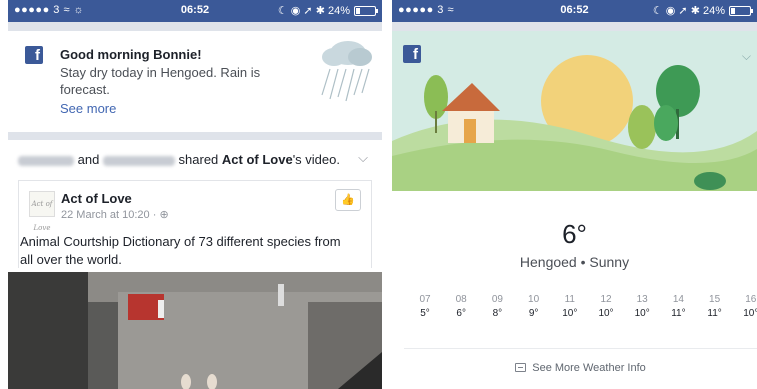  Describe the element at coordinates (574, 234) in the screenshot. I see `current-temperature: 6°` at that location.